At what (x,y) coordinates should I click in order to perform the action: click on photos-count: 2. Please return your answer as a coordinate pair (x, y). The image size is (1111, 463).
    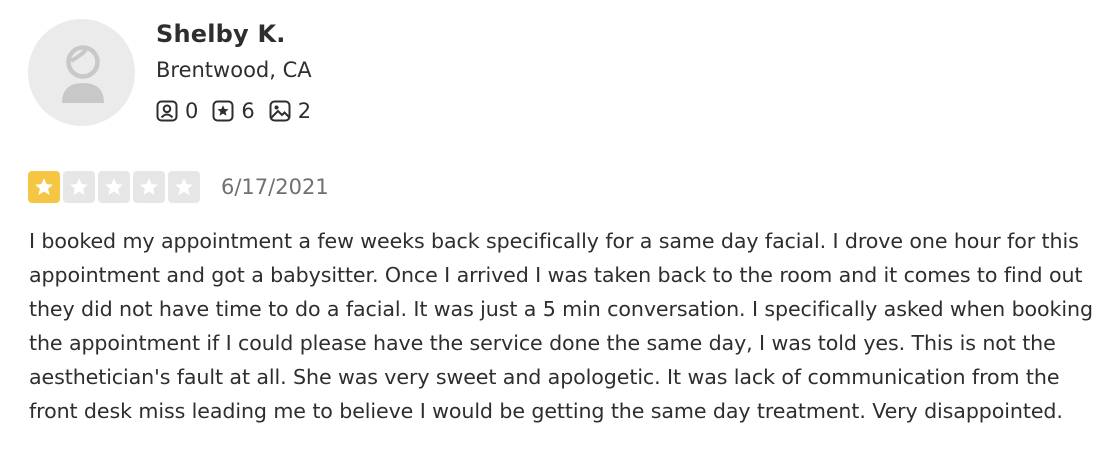
    Looking at the image, I should click on (304, 111).